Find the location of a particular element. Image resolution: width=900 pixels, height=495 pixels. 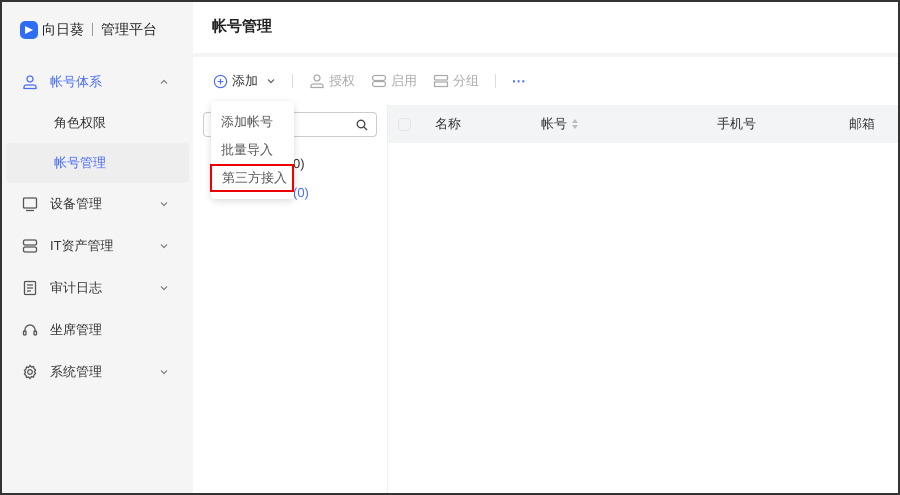

page-title: 帐号管理 is located at coordinates (242, 27).